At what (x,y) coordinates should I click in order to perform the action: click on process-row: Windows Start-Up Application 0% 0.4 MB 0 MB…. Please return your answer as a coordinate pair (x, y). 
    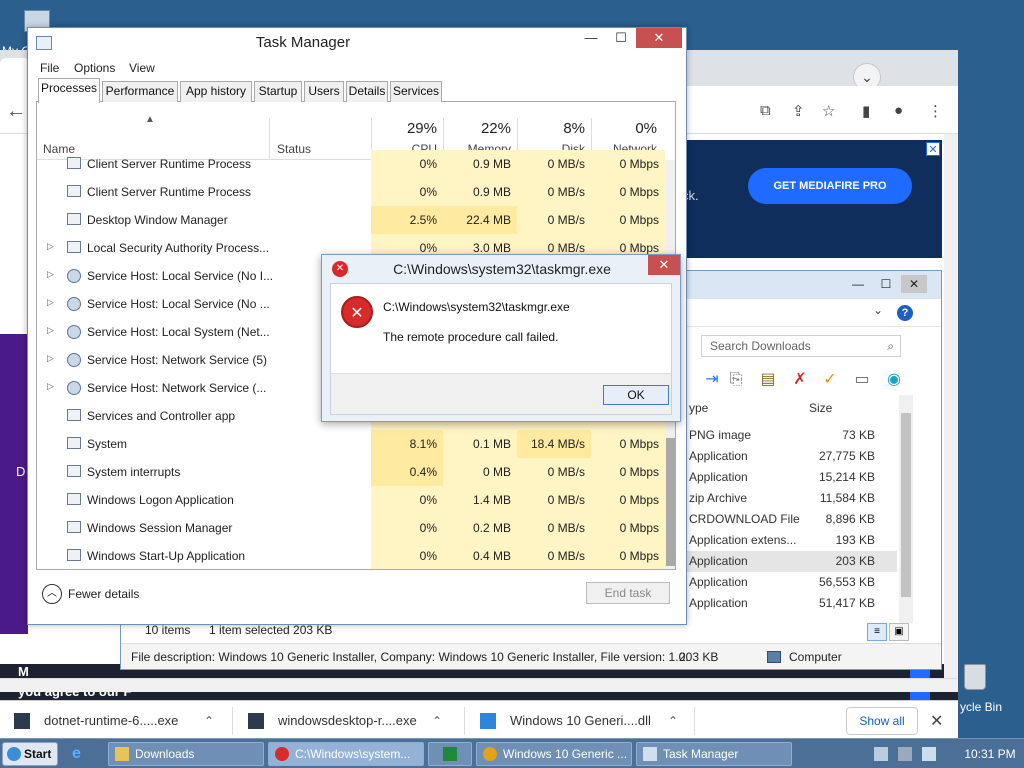
    Looking at the image, I should click on (351, 555).